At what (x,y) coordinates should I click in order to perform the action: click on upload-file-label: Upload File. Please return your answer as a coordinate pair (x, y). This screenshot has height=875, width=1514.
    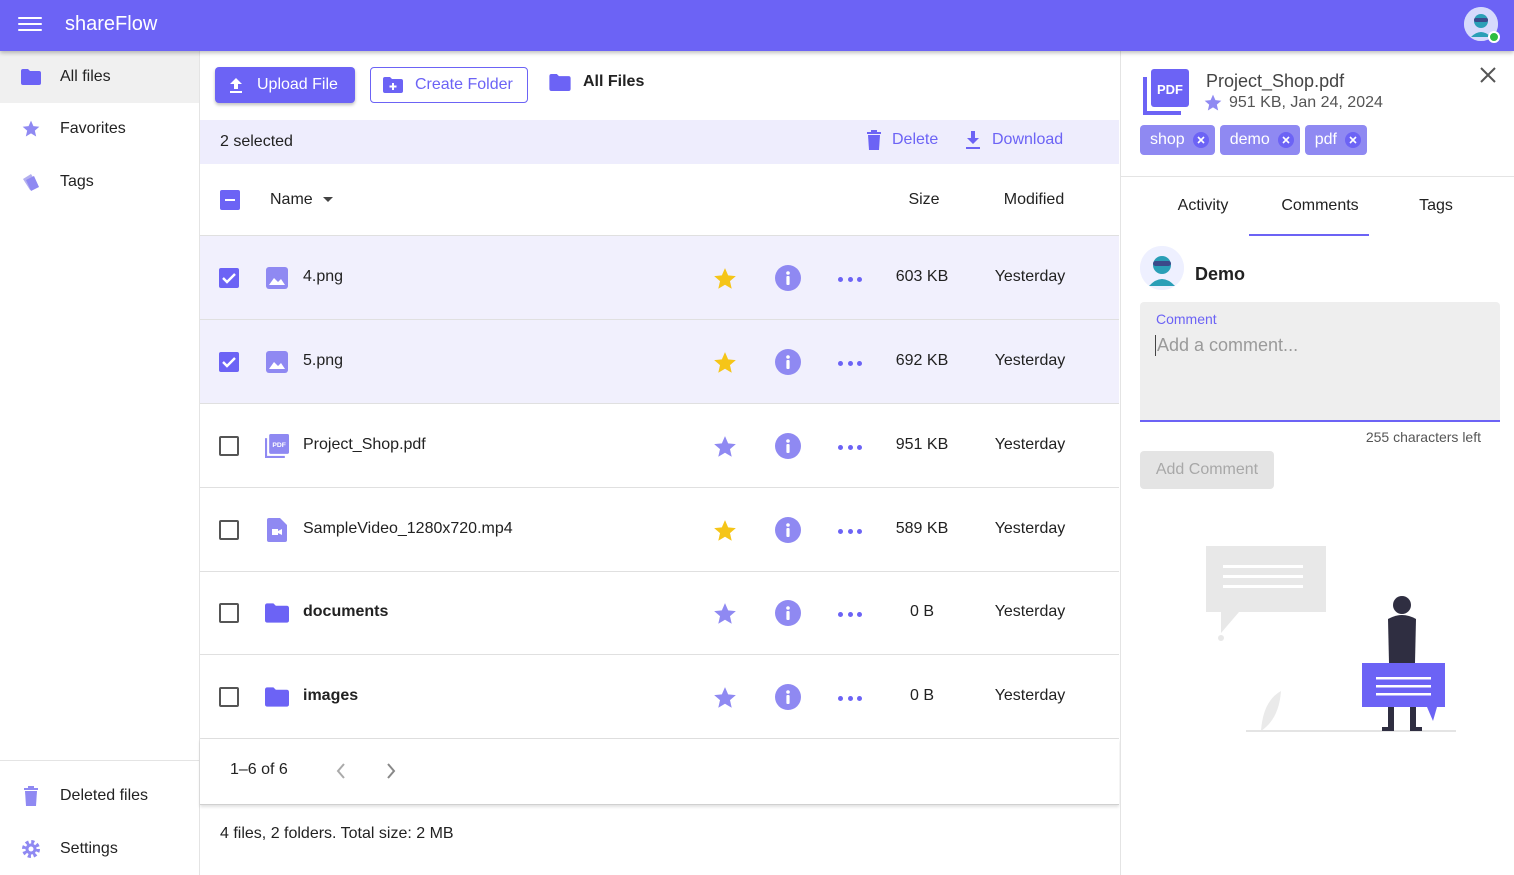
    Looking at the image, I should click on (297, 84).